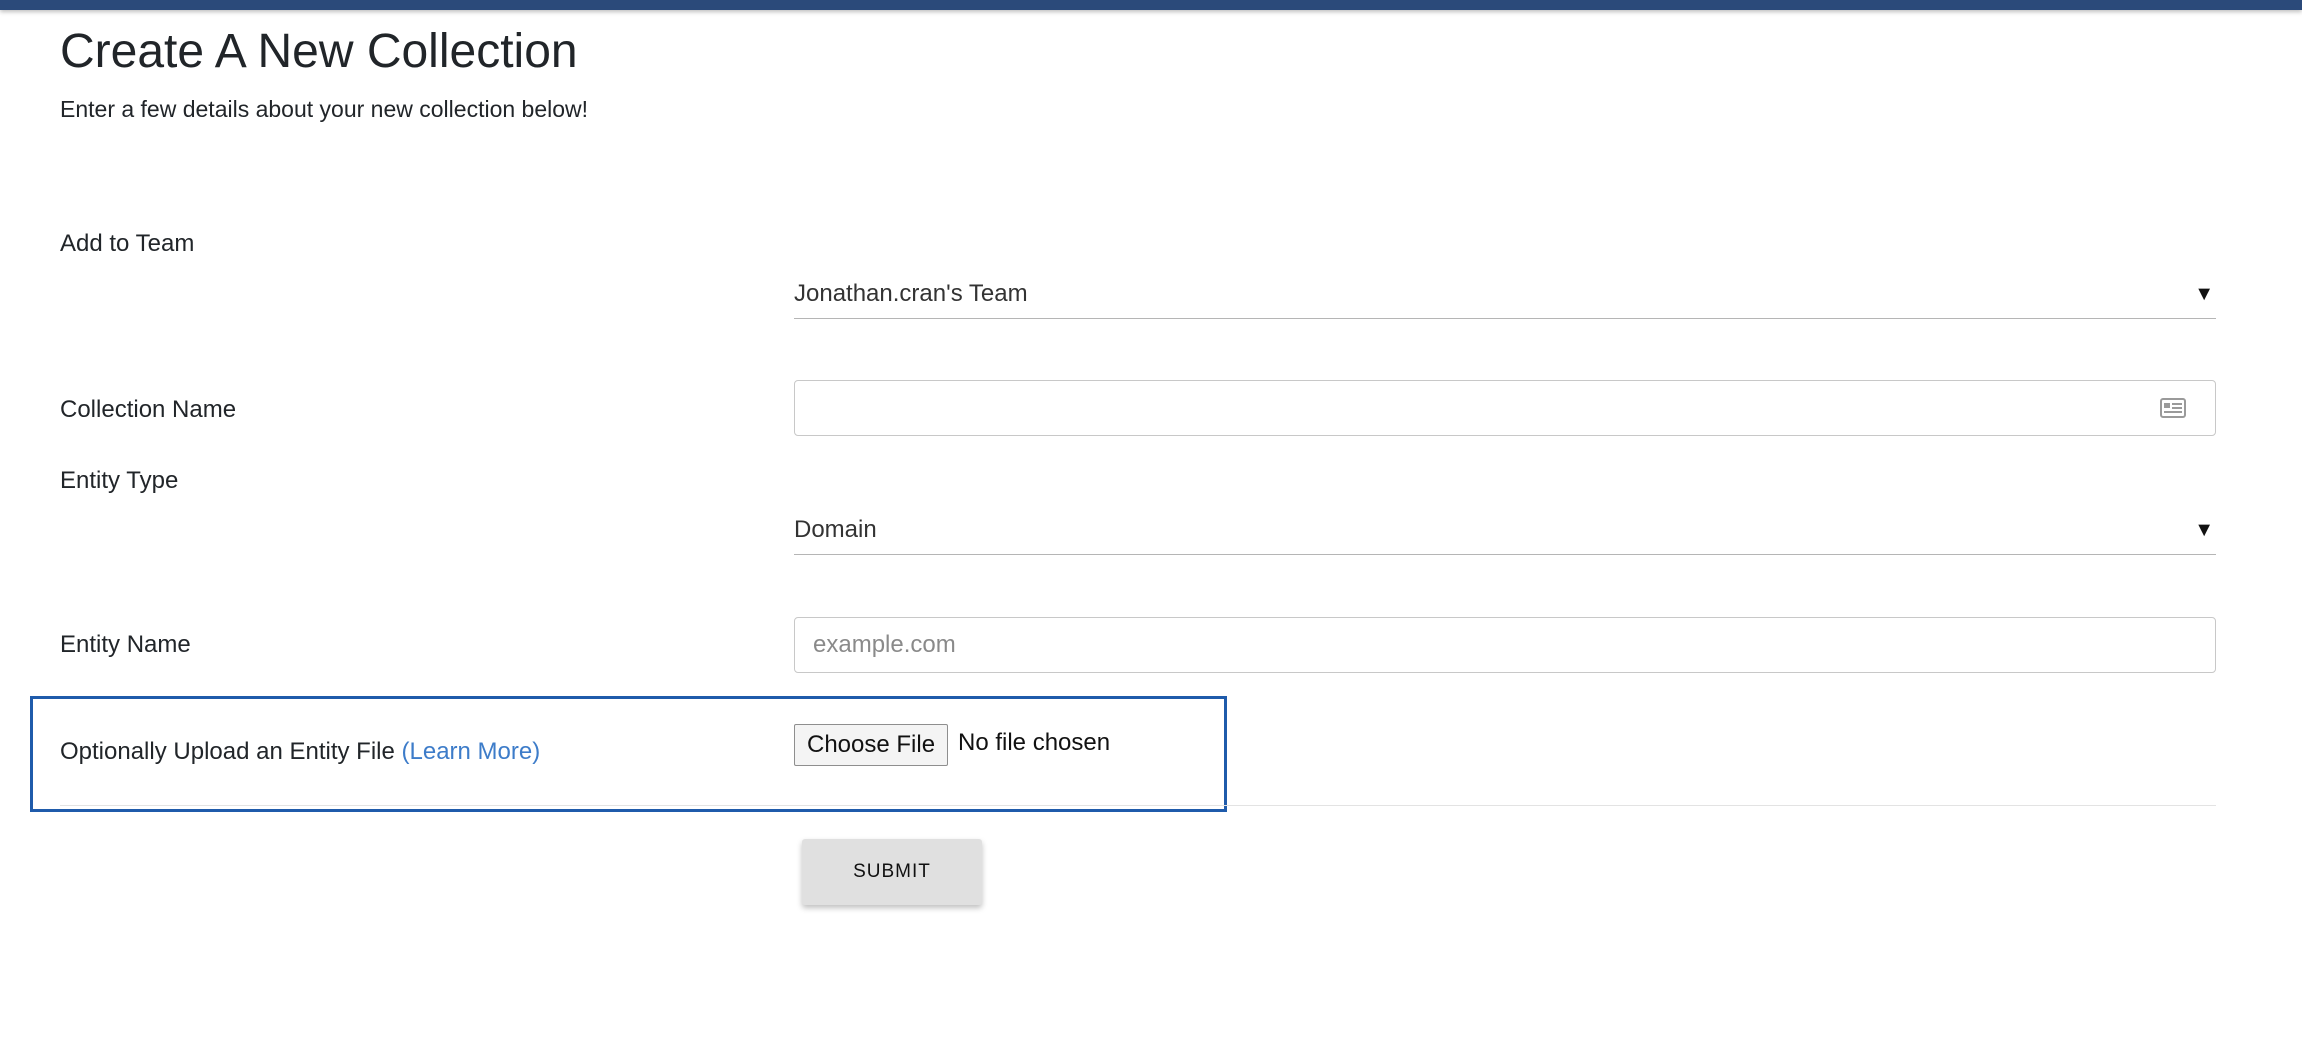 Image resolution: width=2302 pixels, height=1048 pixels. Describe the element at coordinates (1505, 532) in the screenshot. I see `entity-type-select: Domain ▼` at that location.